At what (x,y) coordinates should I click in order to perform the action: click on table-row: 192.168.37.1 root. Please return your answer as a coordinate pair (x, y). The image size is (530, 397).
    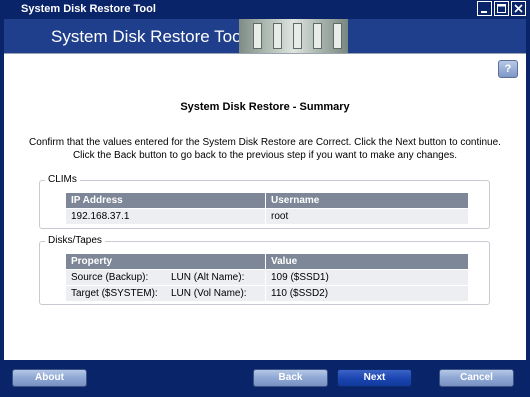
    Looking at the image, I should click on (267, 216).